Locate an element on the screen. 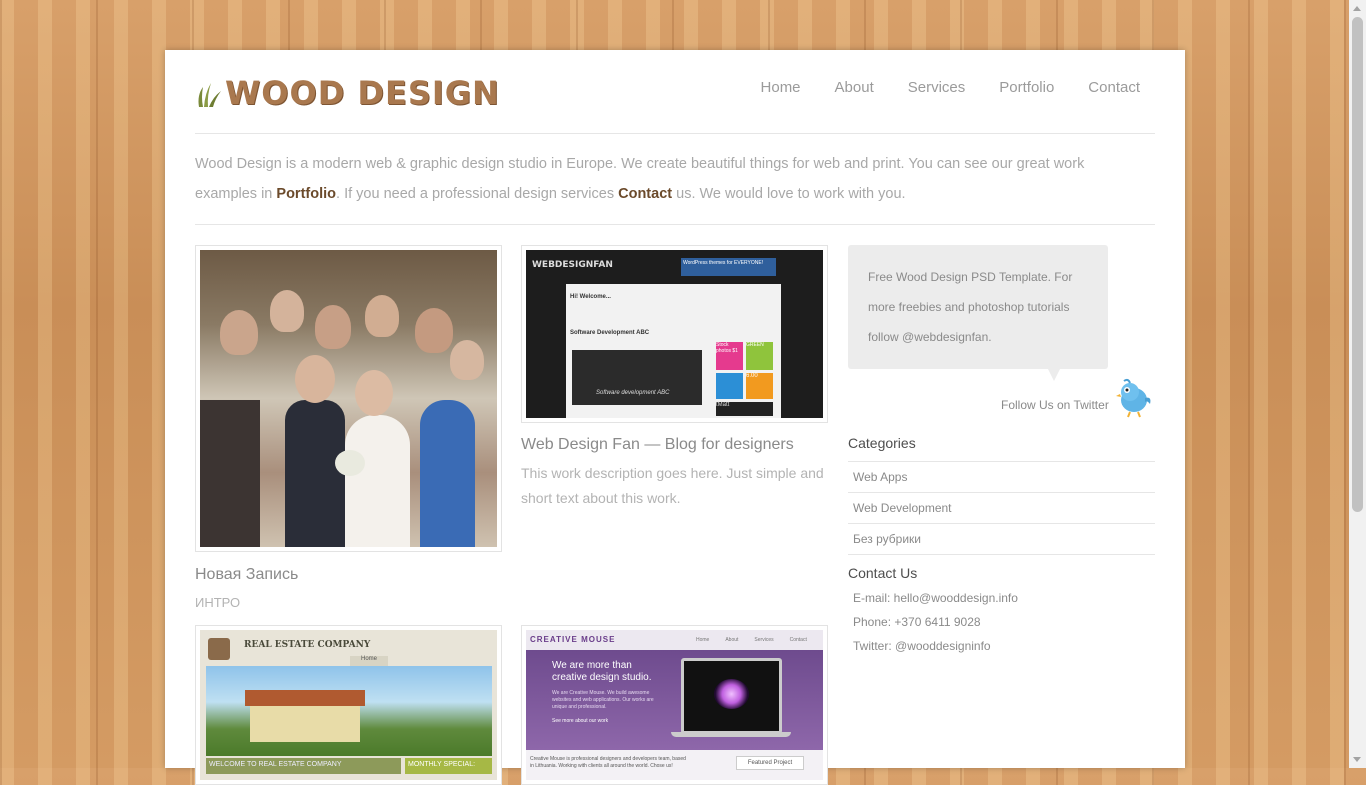 Image resolution: width=1366 pixels, height=785 pixels. contact-email: E-mail: hello@wooddesign.info is located at coordinates (935, 598).